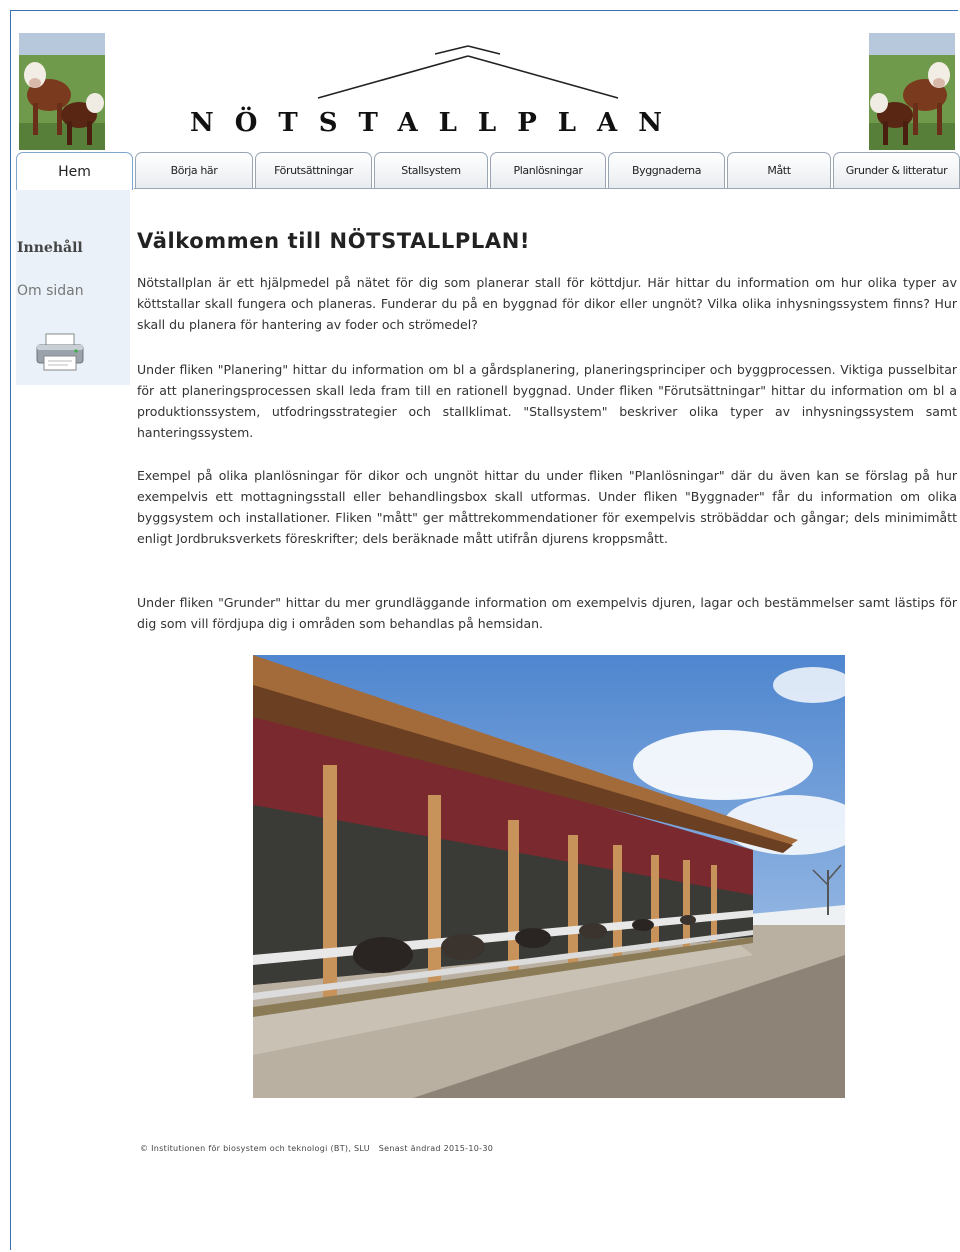 Image resolution: width=960 pixels, height=1252 pixels. I want to click on printer-icon, so click(60, 352).